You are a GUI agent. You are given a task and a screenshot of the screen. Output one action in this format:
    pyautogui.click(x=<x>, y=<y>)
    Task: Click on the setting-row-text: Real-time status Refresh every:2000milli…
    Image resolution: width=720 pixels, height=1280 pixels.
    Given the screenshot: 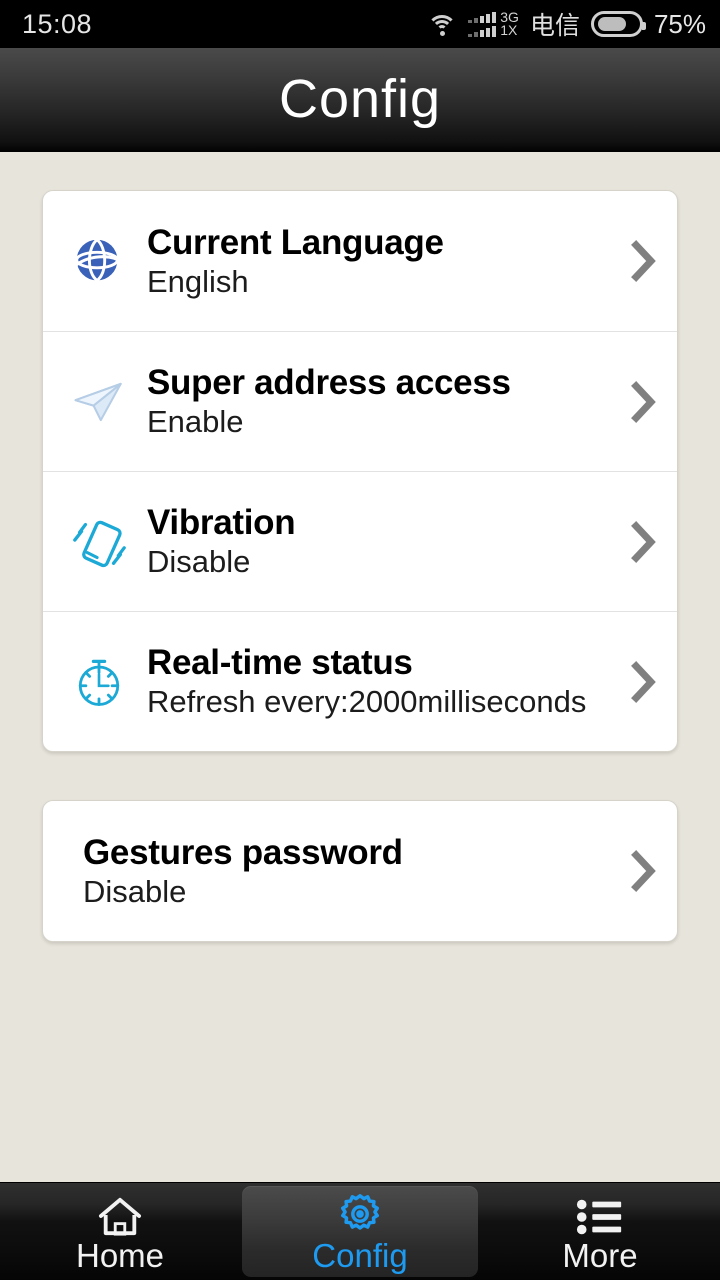 What is the action you would take?
    pyautogui.click(x=379, y=681)
    